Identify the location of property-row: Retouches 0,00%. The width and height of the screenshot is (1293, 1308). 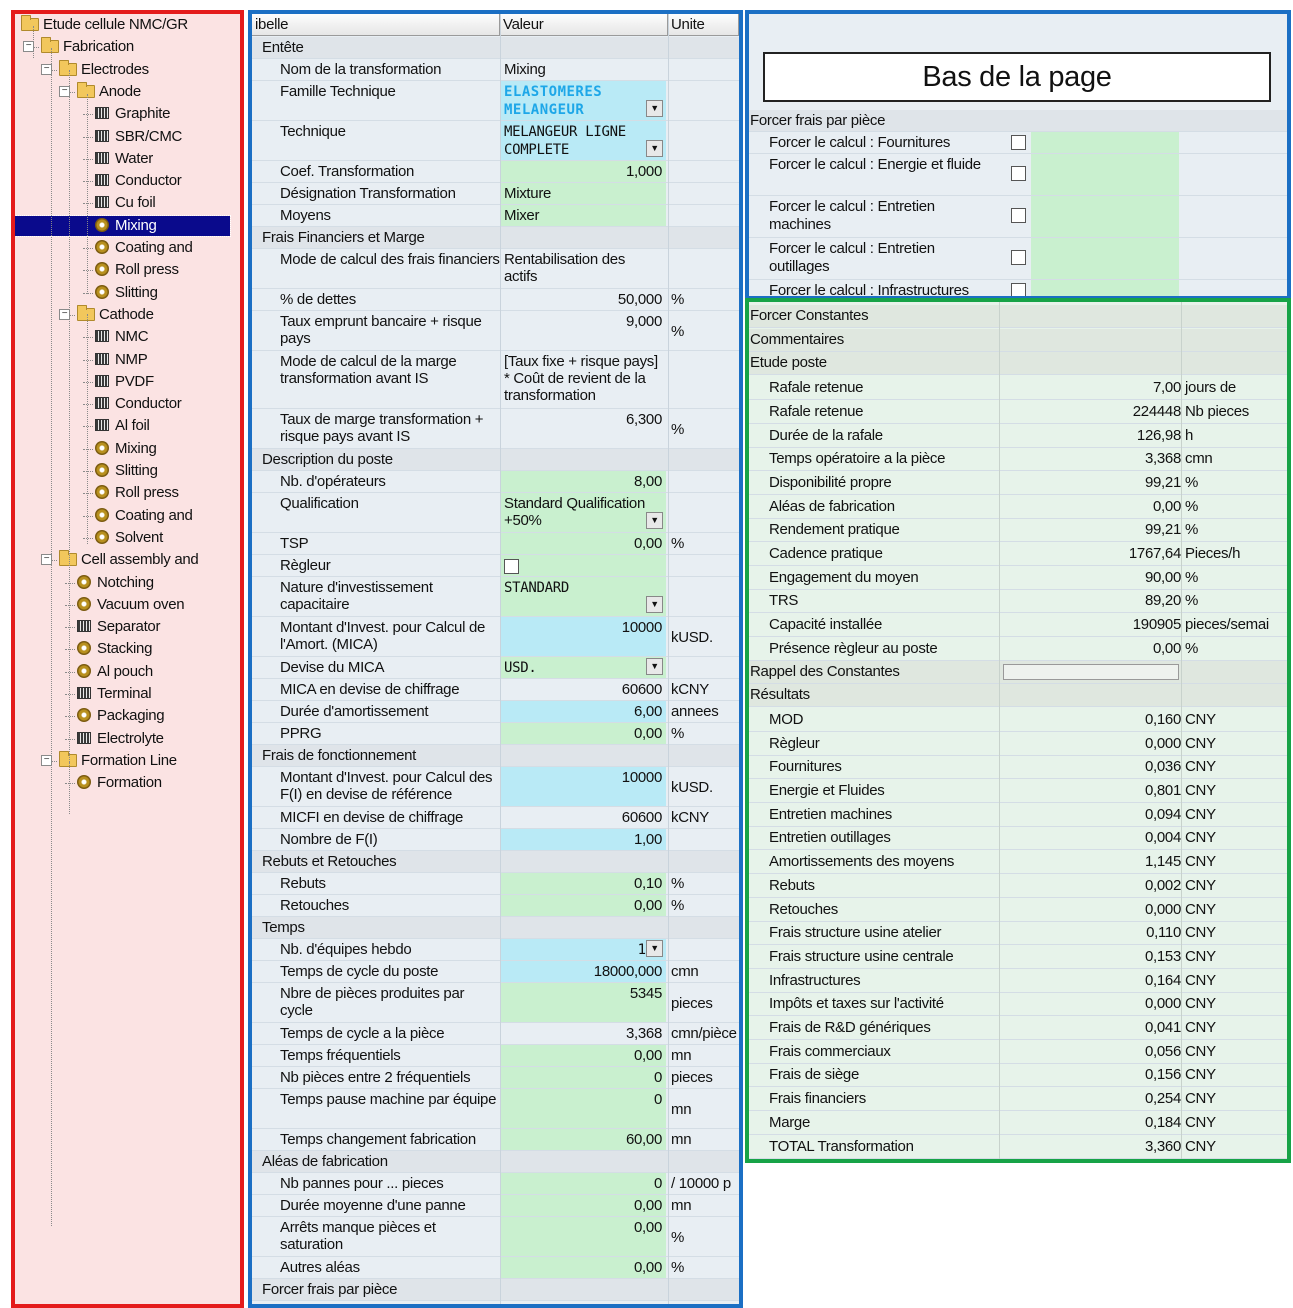
(495, 906).